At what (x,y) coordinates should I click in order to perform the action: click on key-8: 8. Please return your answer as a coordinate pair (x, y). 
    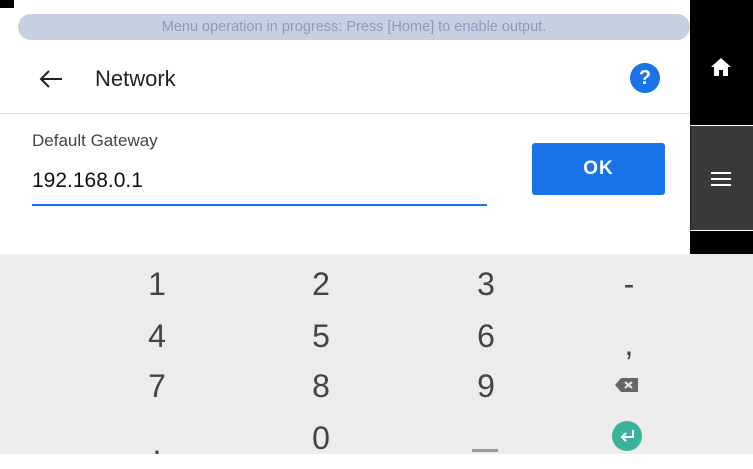
    Looking at the image, I should click on (321, 386).